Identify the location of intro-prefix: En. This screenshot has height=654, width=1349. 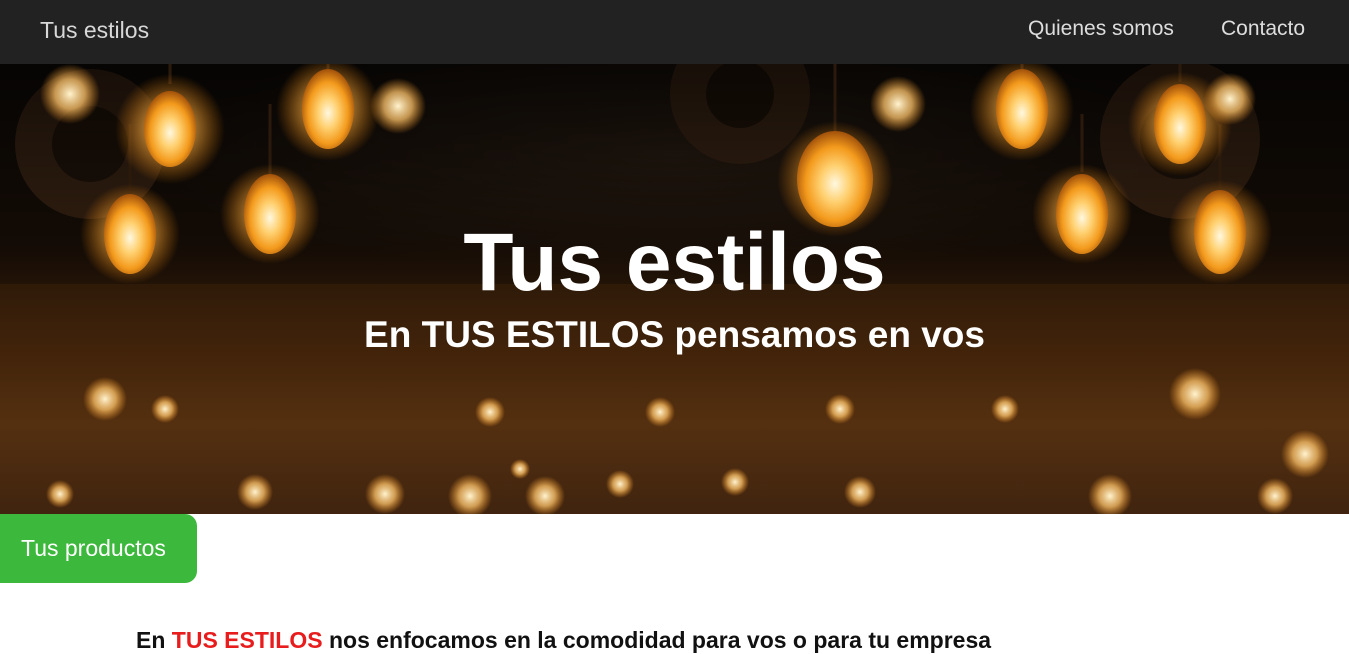
(151, 640).